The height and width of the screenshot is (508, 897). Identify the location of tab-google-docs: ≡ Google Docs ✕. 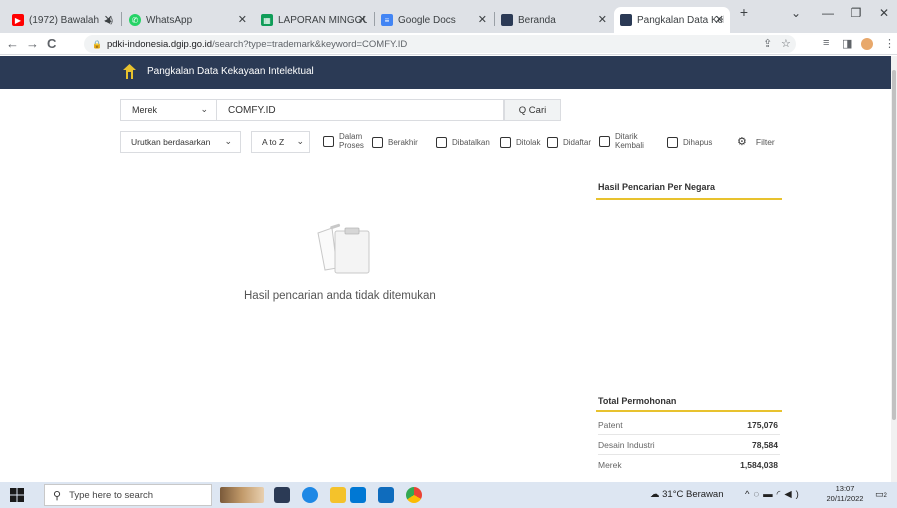
(434, 20).